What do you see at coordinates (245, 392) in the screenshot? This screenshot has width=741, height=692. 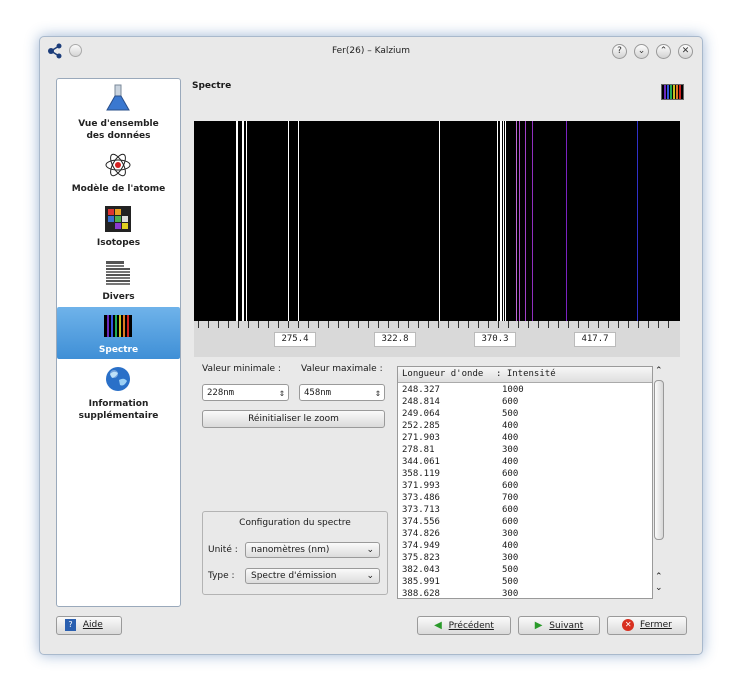 I see `min-value-spinbox: 228nm ⇕` at bounding box center [245, 392].